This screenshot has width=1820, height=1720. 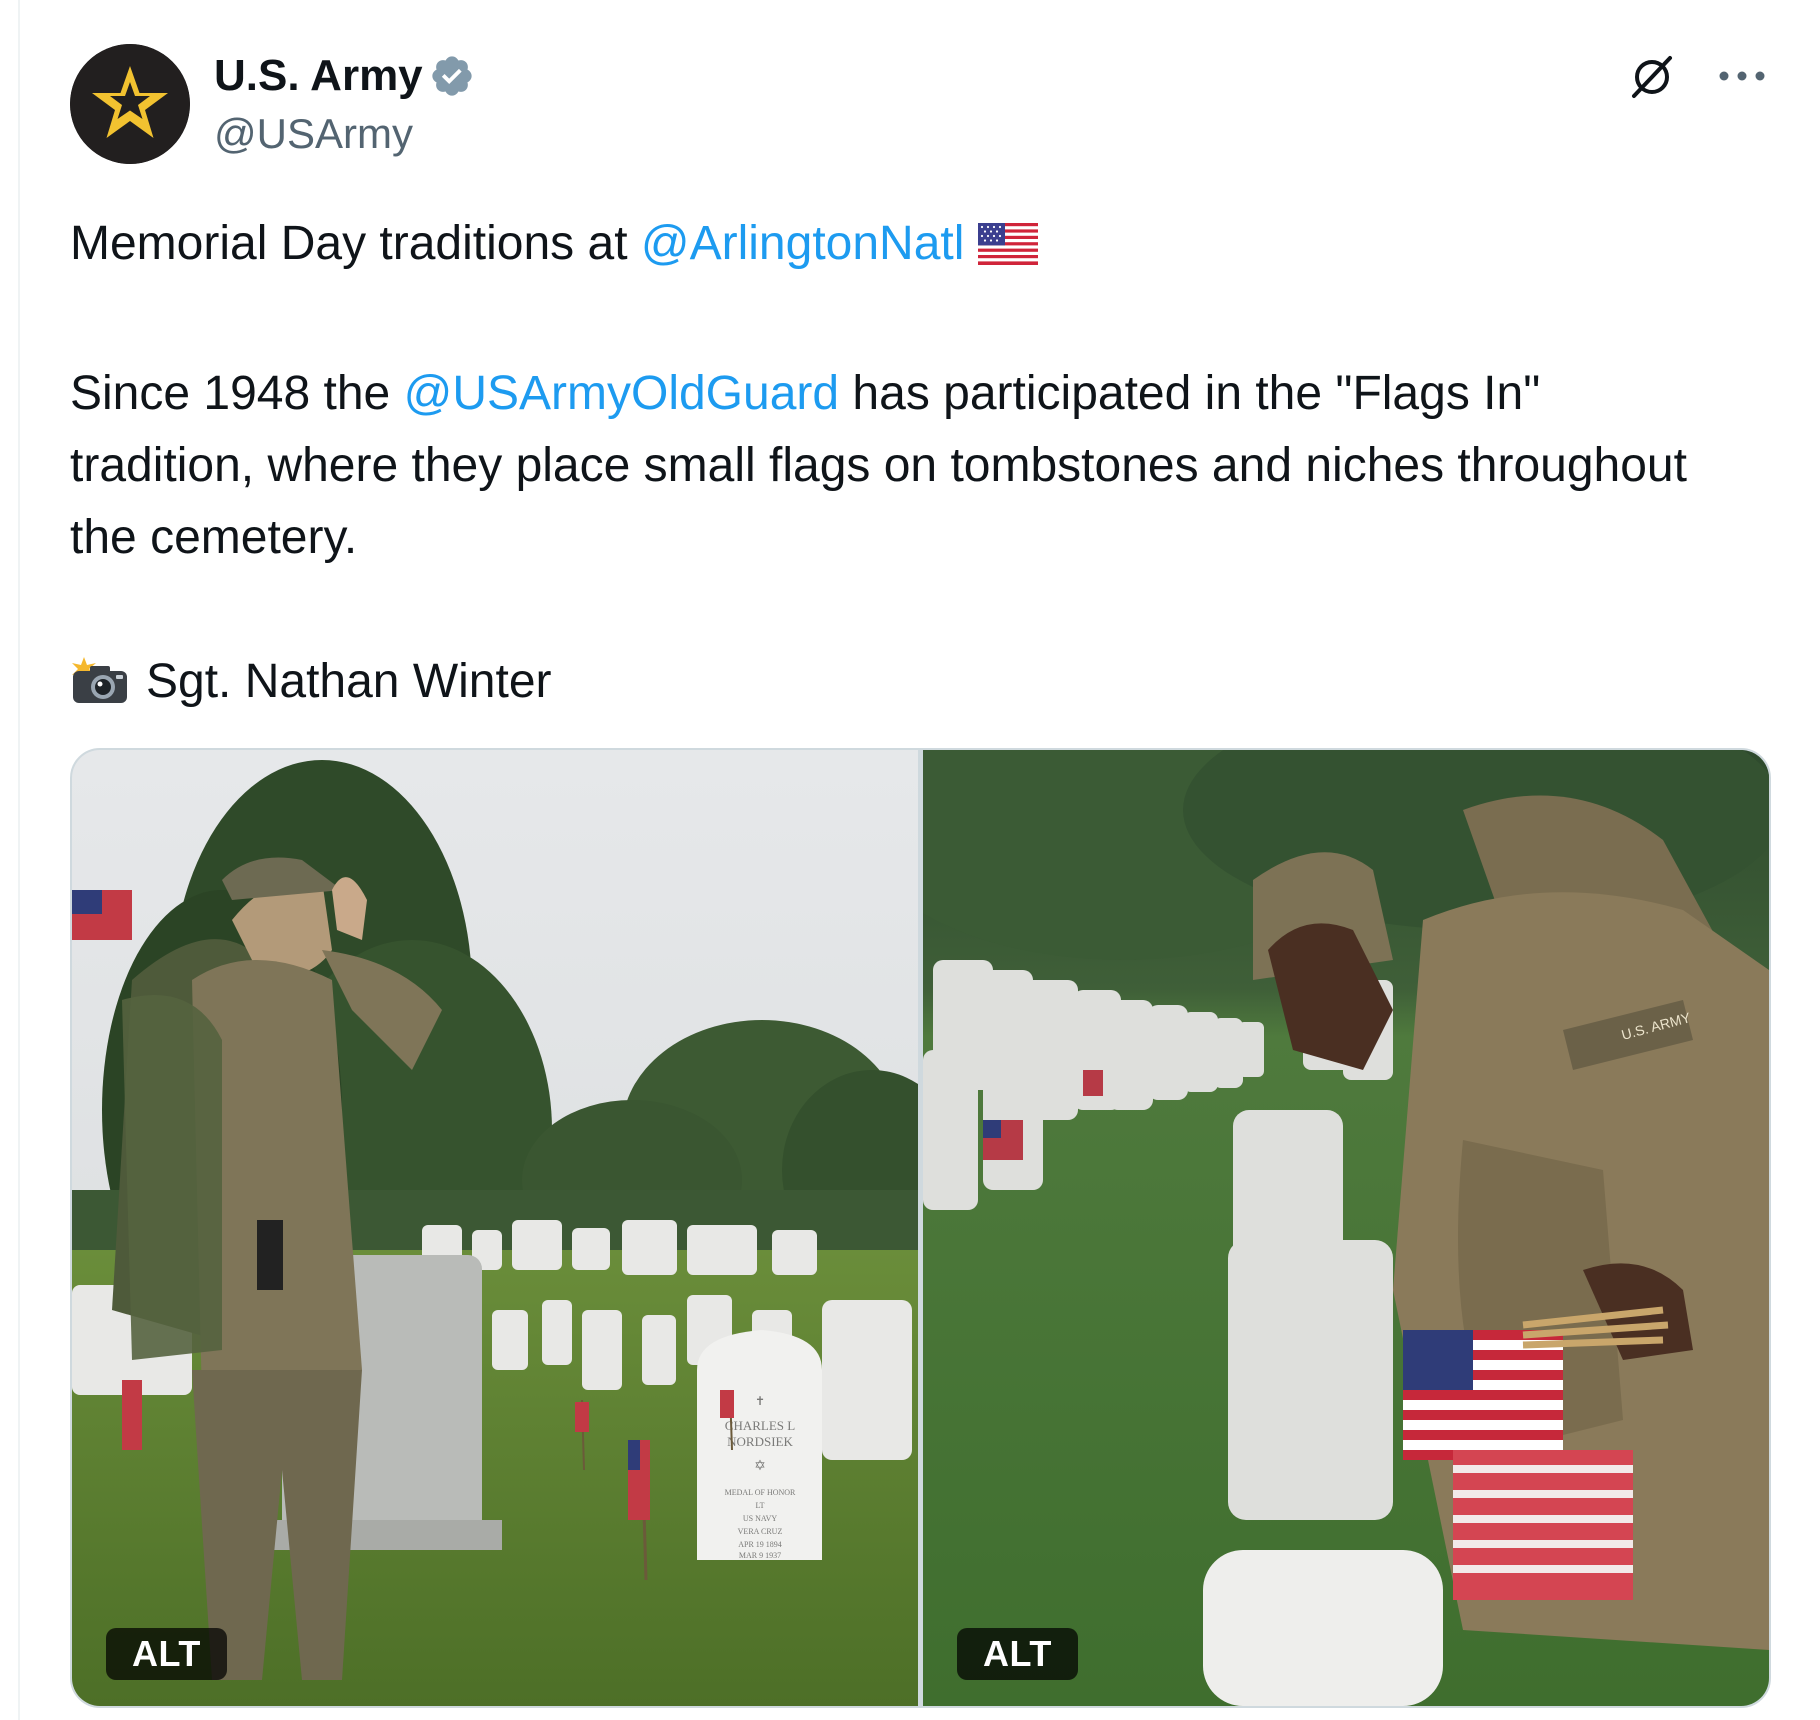 I want to click on mention-oldguard: @USArmyOldGuard, so click(x=622, y=393).